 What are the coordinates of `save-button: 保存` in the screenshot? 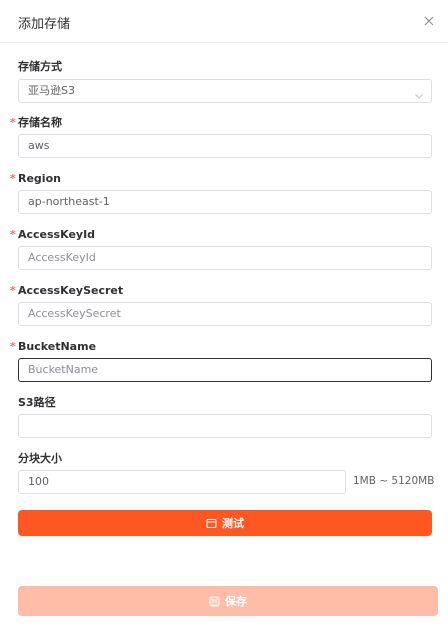 It's located at (228, 601).